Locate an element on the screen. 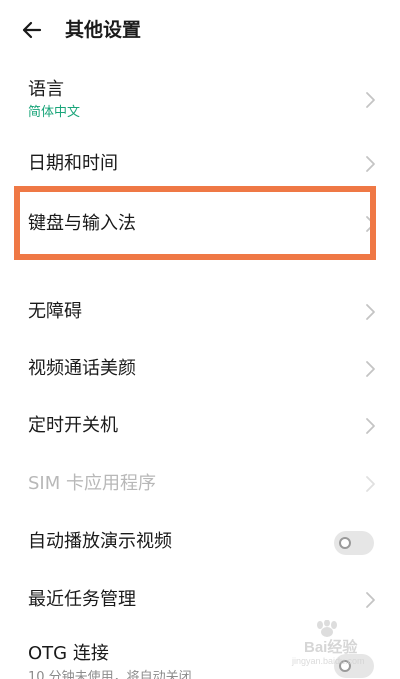  toggle-knob is located at coordinates (345, 543).